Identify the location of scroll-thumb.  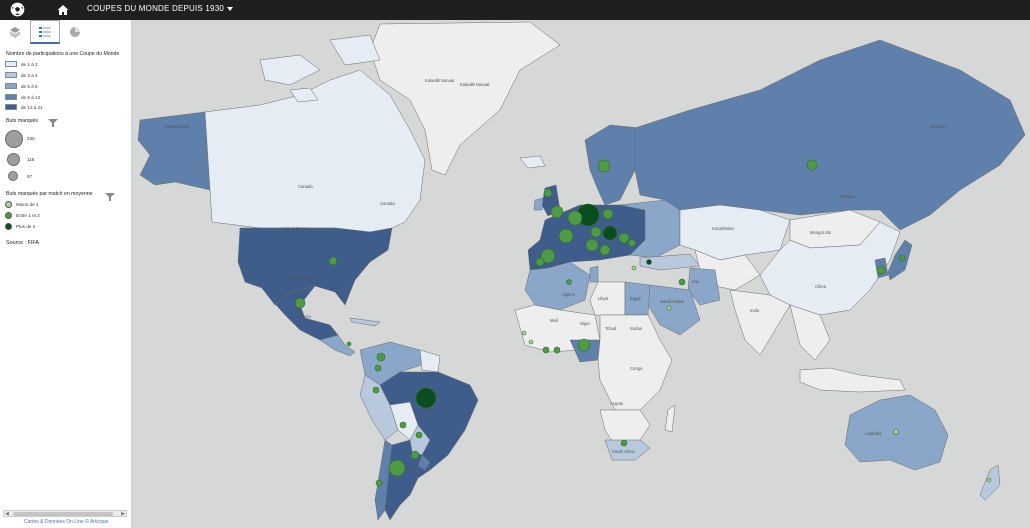
(63, 514).